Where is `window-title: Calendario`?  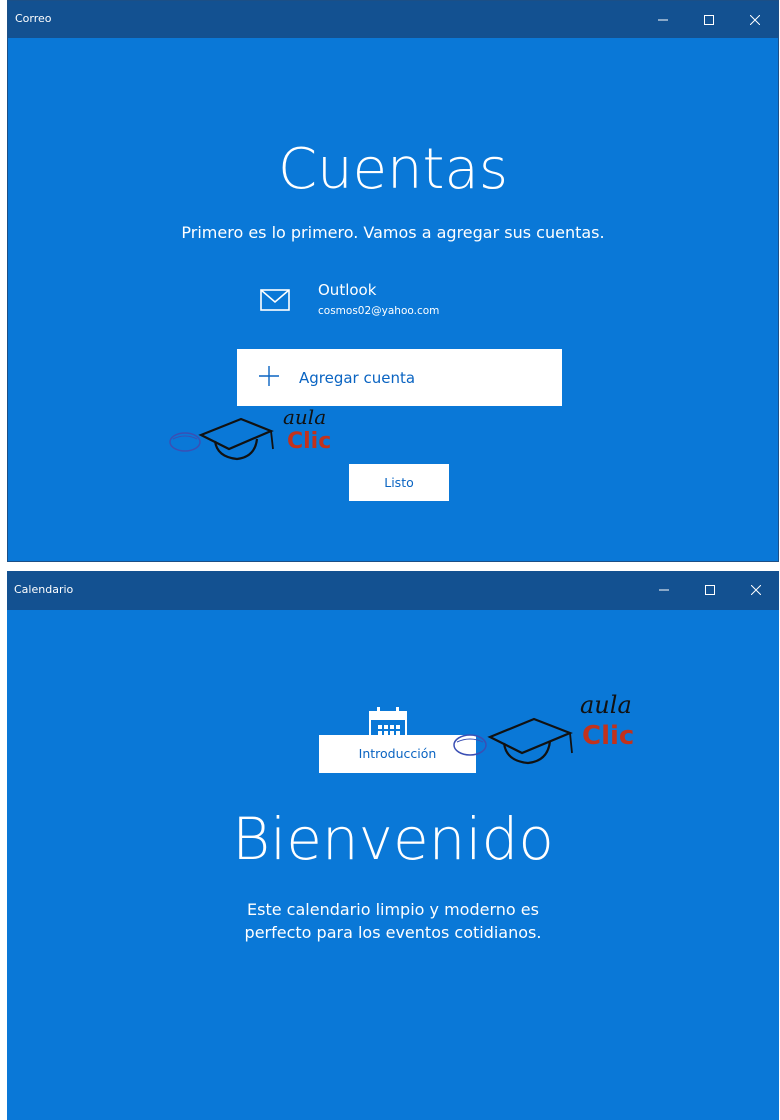 window-title: Calendario is located at coordinates (44, 589).